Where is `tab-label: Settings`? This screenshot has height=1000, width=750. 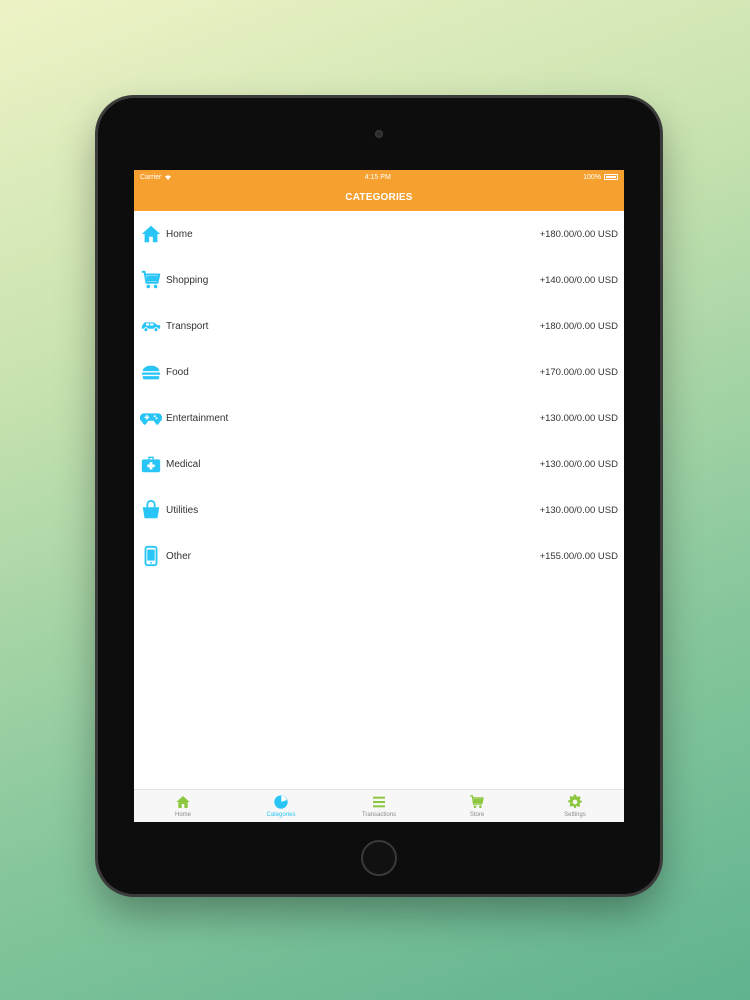 tab-label: Settings is located at coordinates (575, 815).